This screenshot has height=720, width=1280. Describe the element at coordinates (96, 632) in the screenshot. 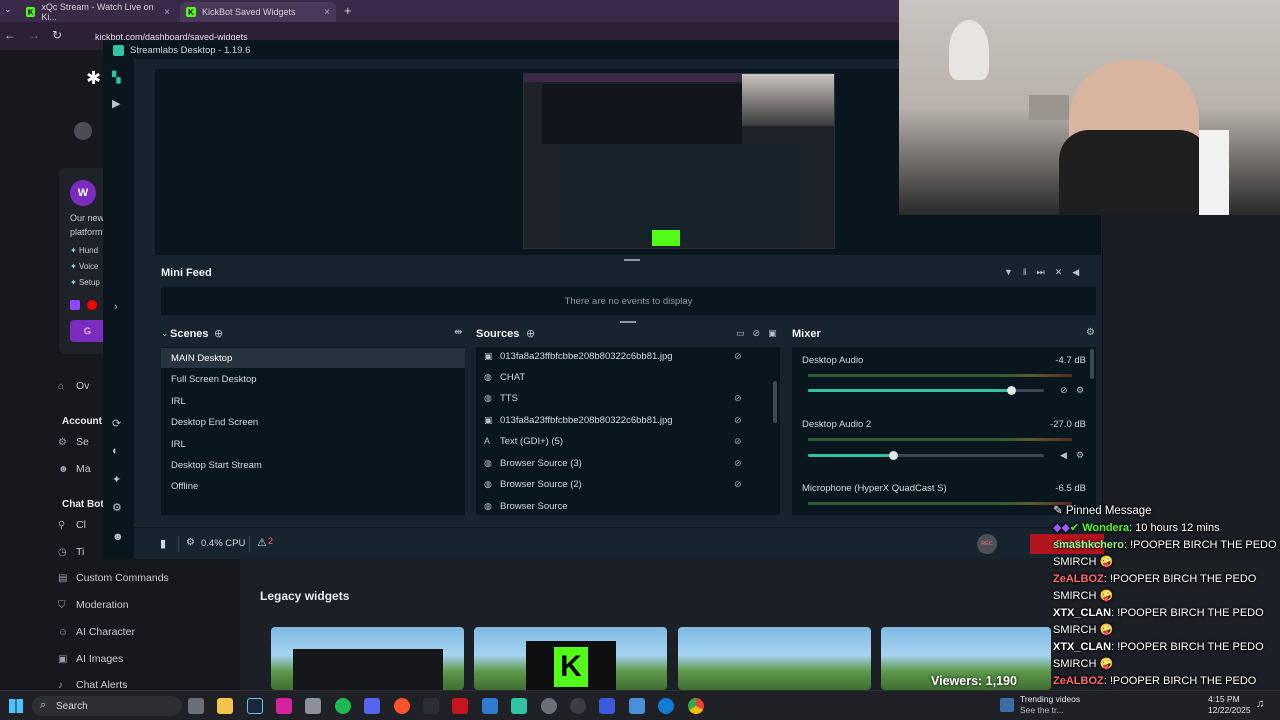

I see `sidebar-item-ai-character: ☺ AI Character` at that location.